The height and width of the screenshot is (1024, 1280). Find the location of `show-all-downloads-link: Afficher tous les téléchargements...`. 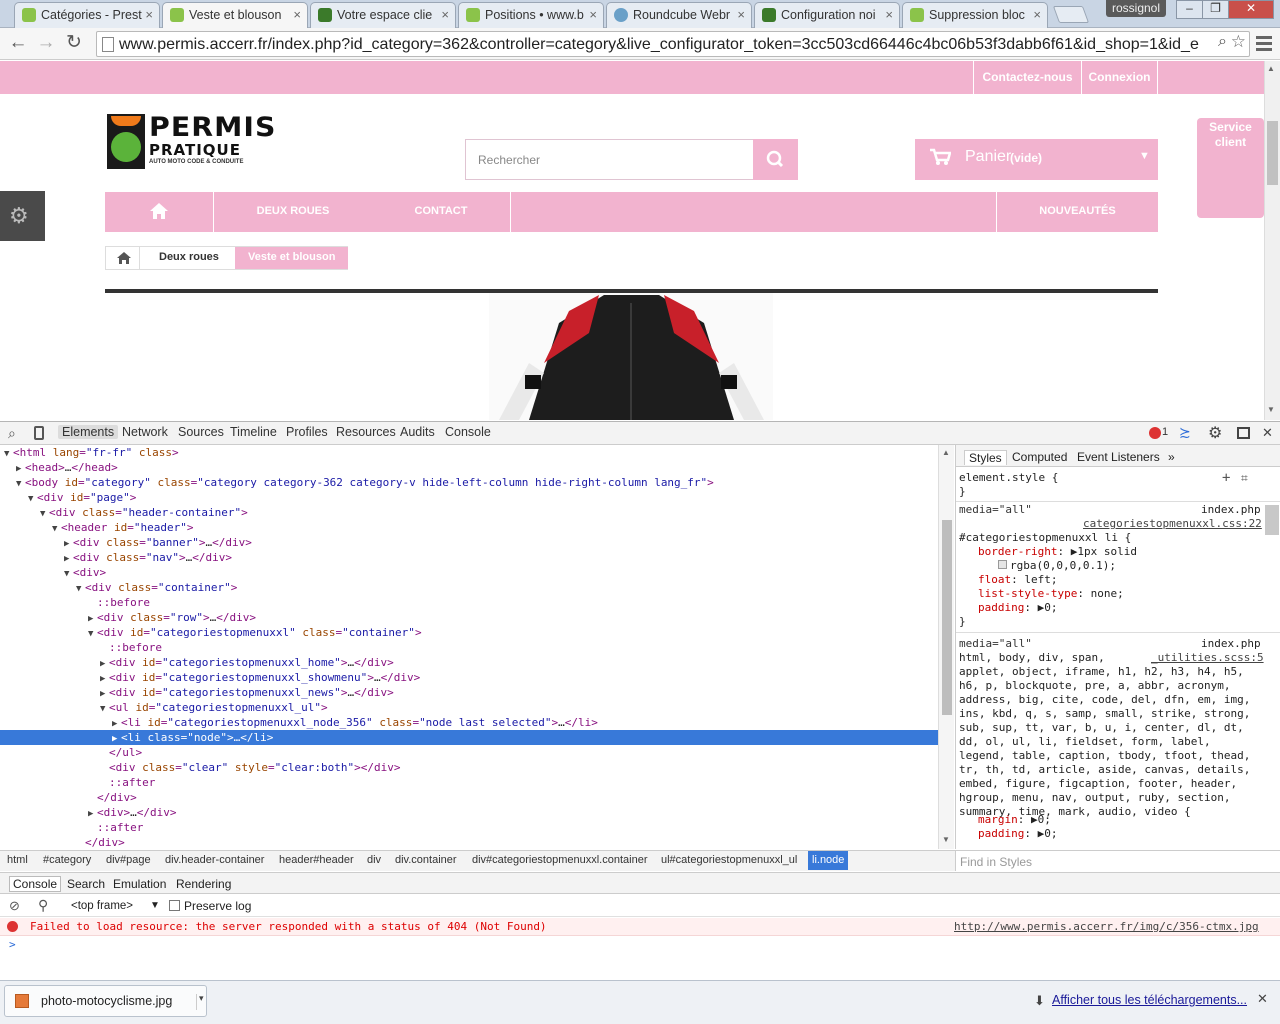

show-all-downloads-link: Afficher tous les téléchargements... is located at coordinates (1149, 1000).